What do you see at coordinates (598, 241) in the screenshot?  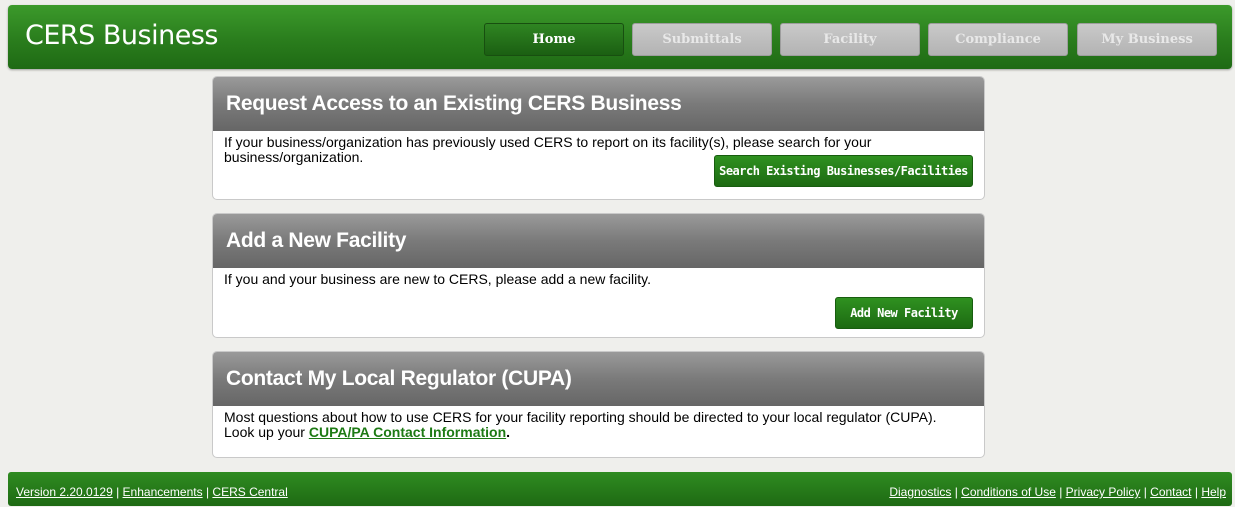 I see `add-facility-title: Add a New Facility` at bounding box center [598, 241].